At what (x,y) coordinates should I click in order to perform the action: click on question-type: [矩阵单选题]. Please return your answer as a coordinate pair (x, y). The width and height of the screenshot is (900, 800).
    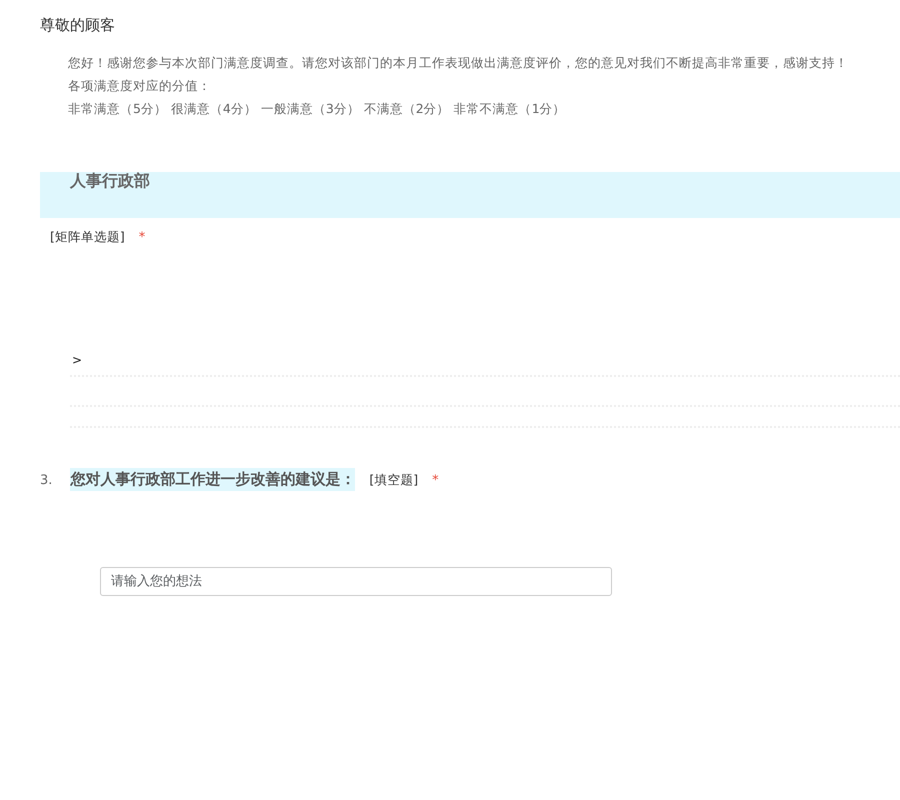
    Looking at the image, I should click on (87, 237).